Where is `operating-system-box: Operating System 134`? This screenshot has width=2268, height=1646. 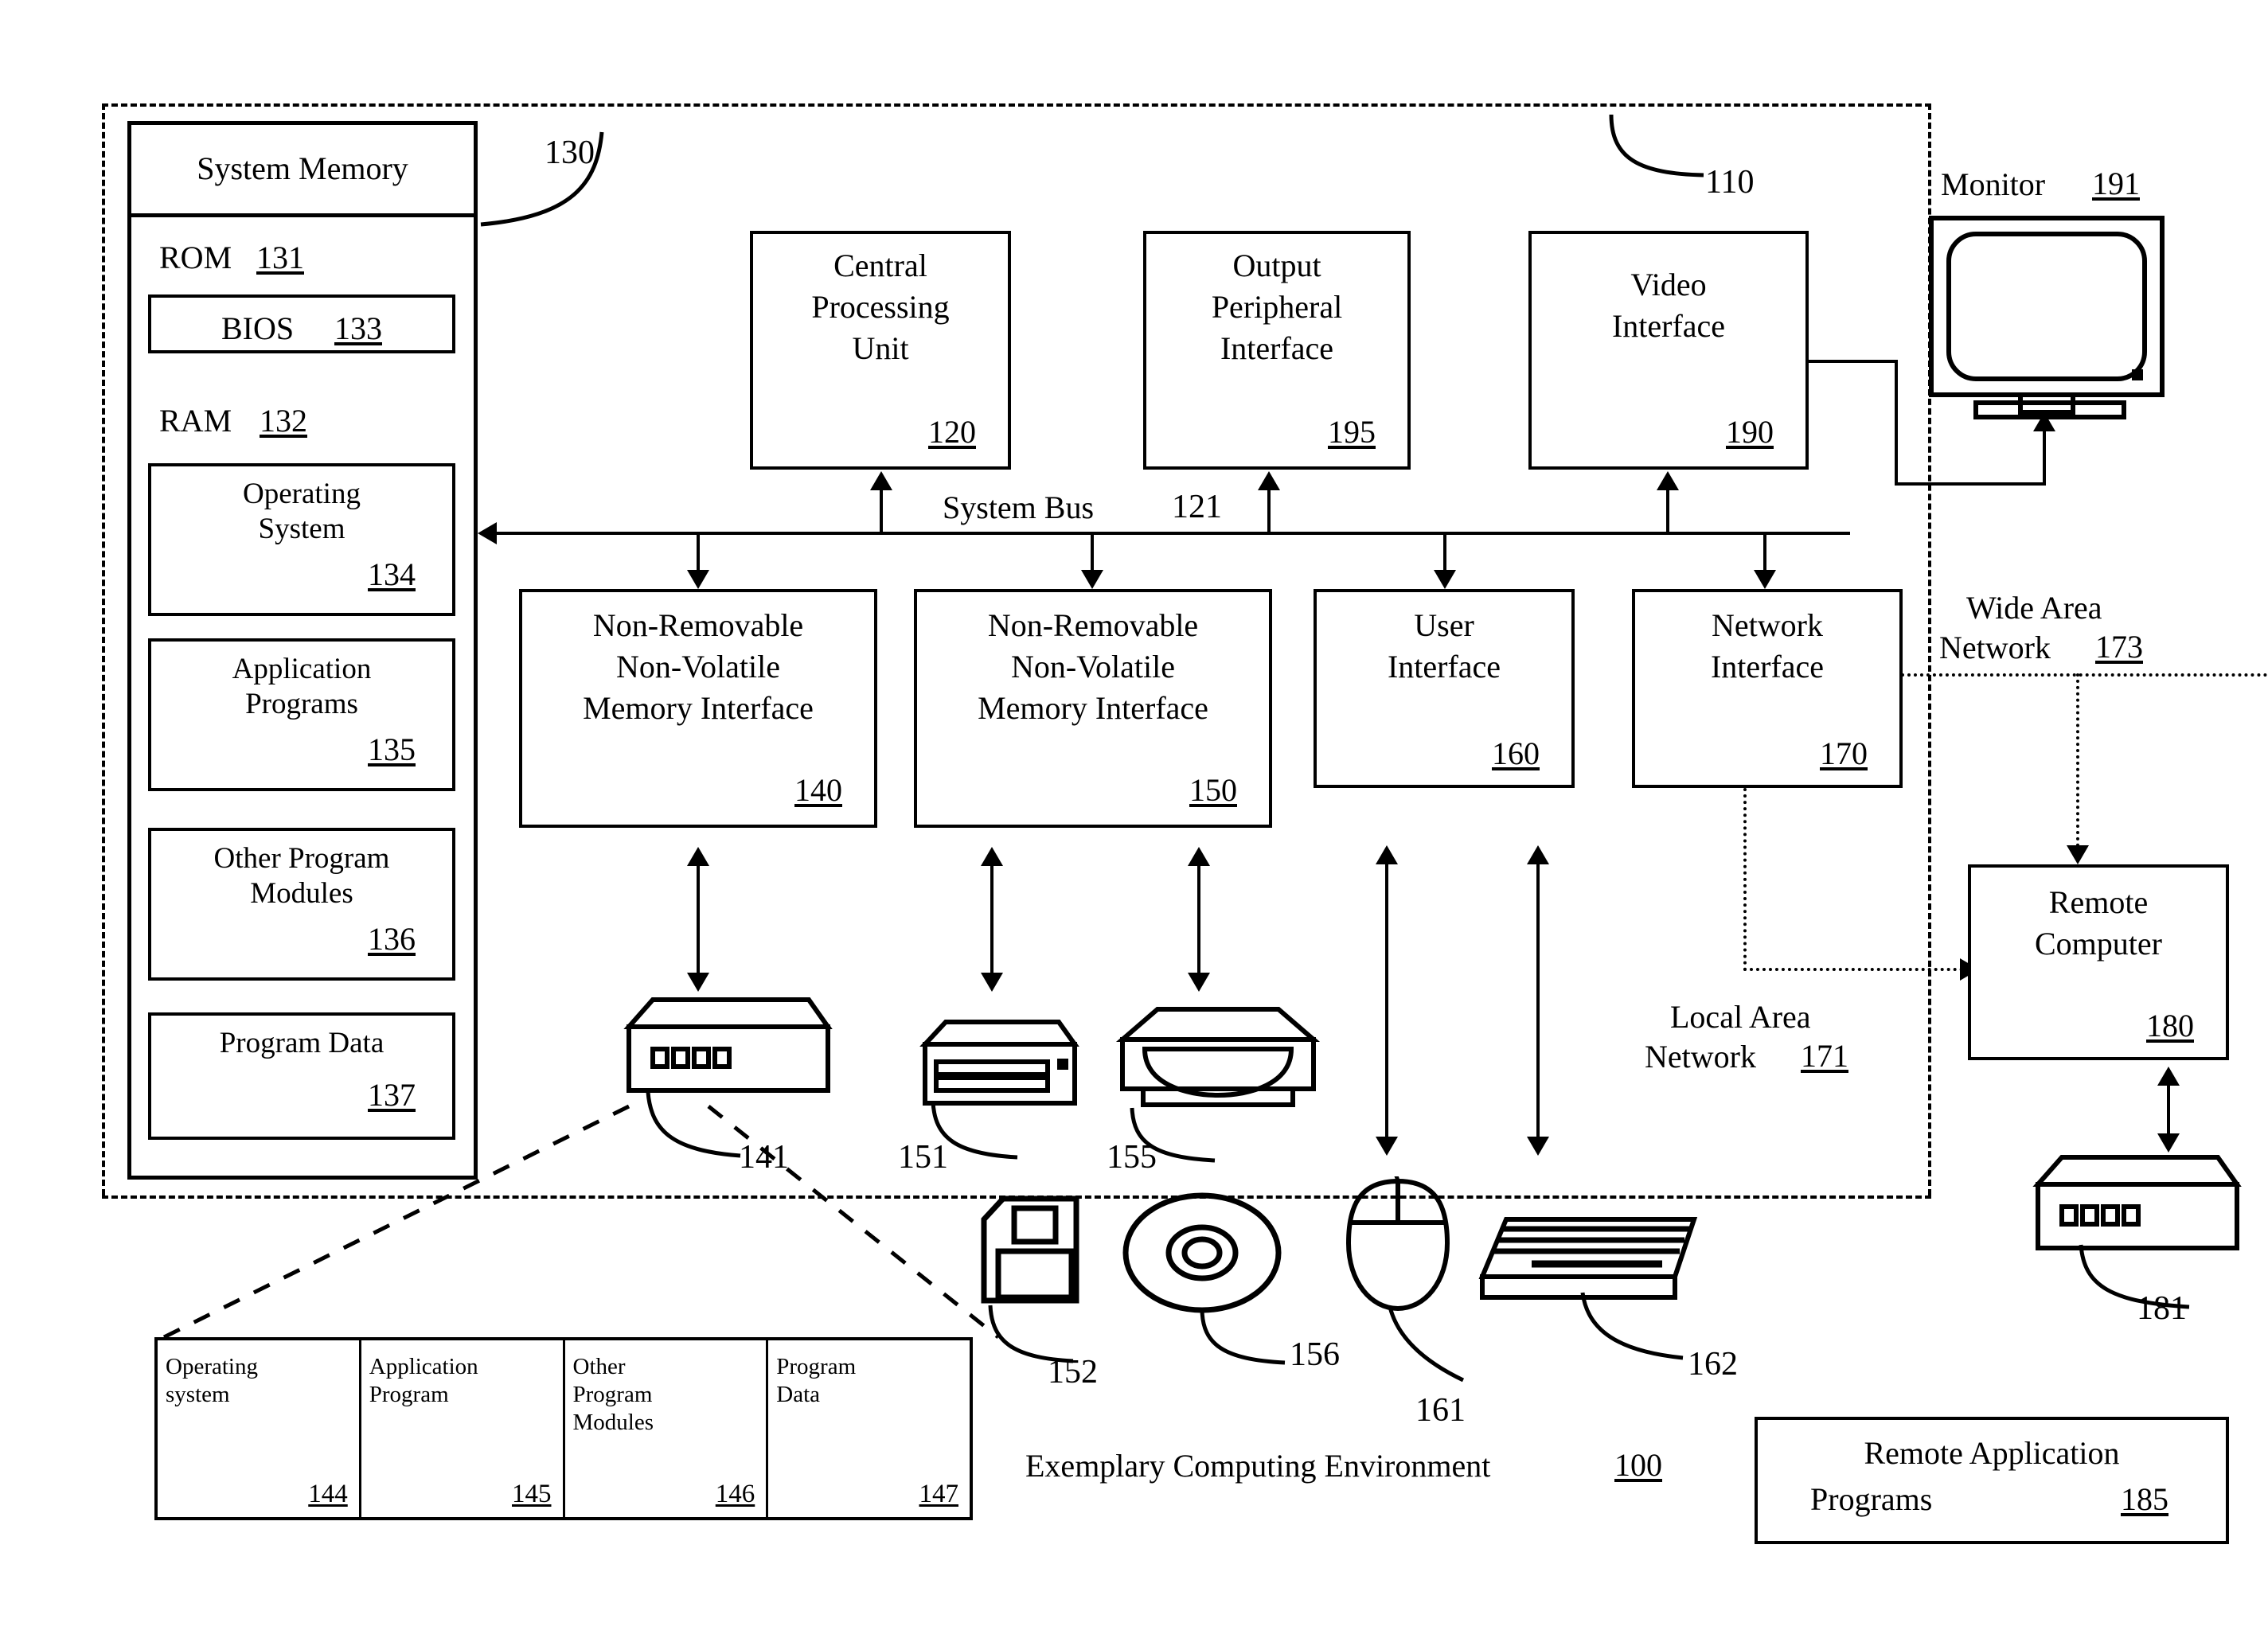 operating-system-box: Operating System 134 is located at coordinates (302, 539).